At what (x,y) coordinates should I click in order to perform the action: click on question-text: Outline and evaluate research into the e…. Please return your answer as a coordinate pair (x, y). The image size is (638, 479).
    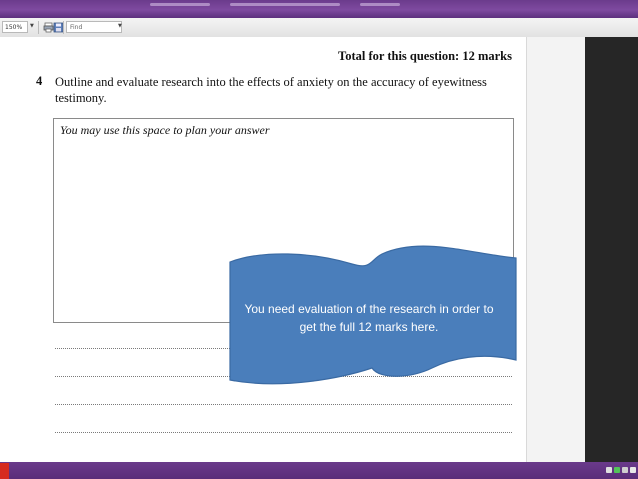
    Looking at the image, I should click on (271, 90).